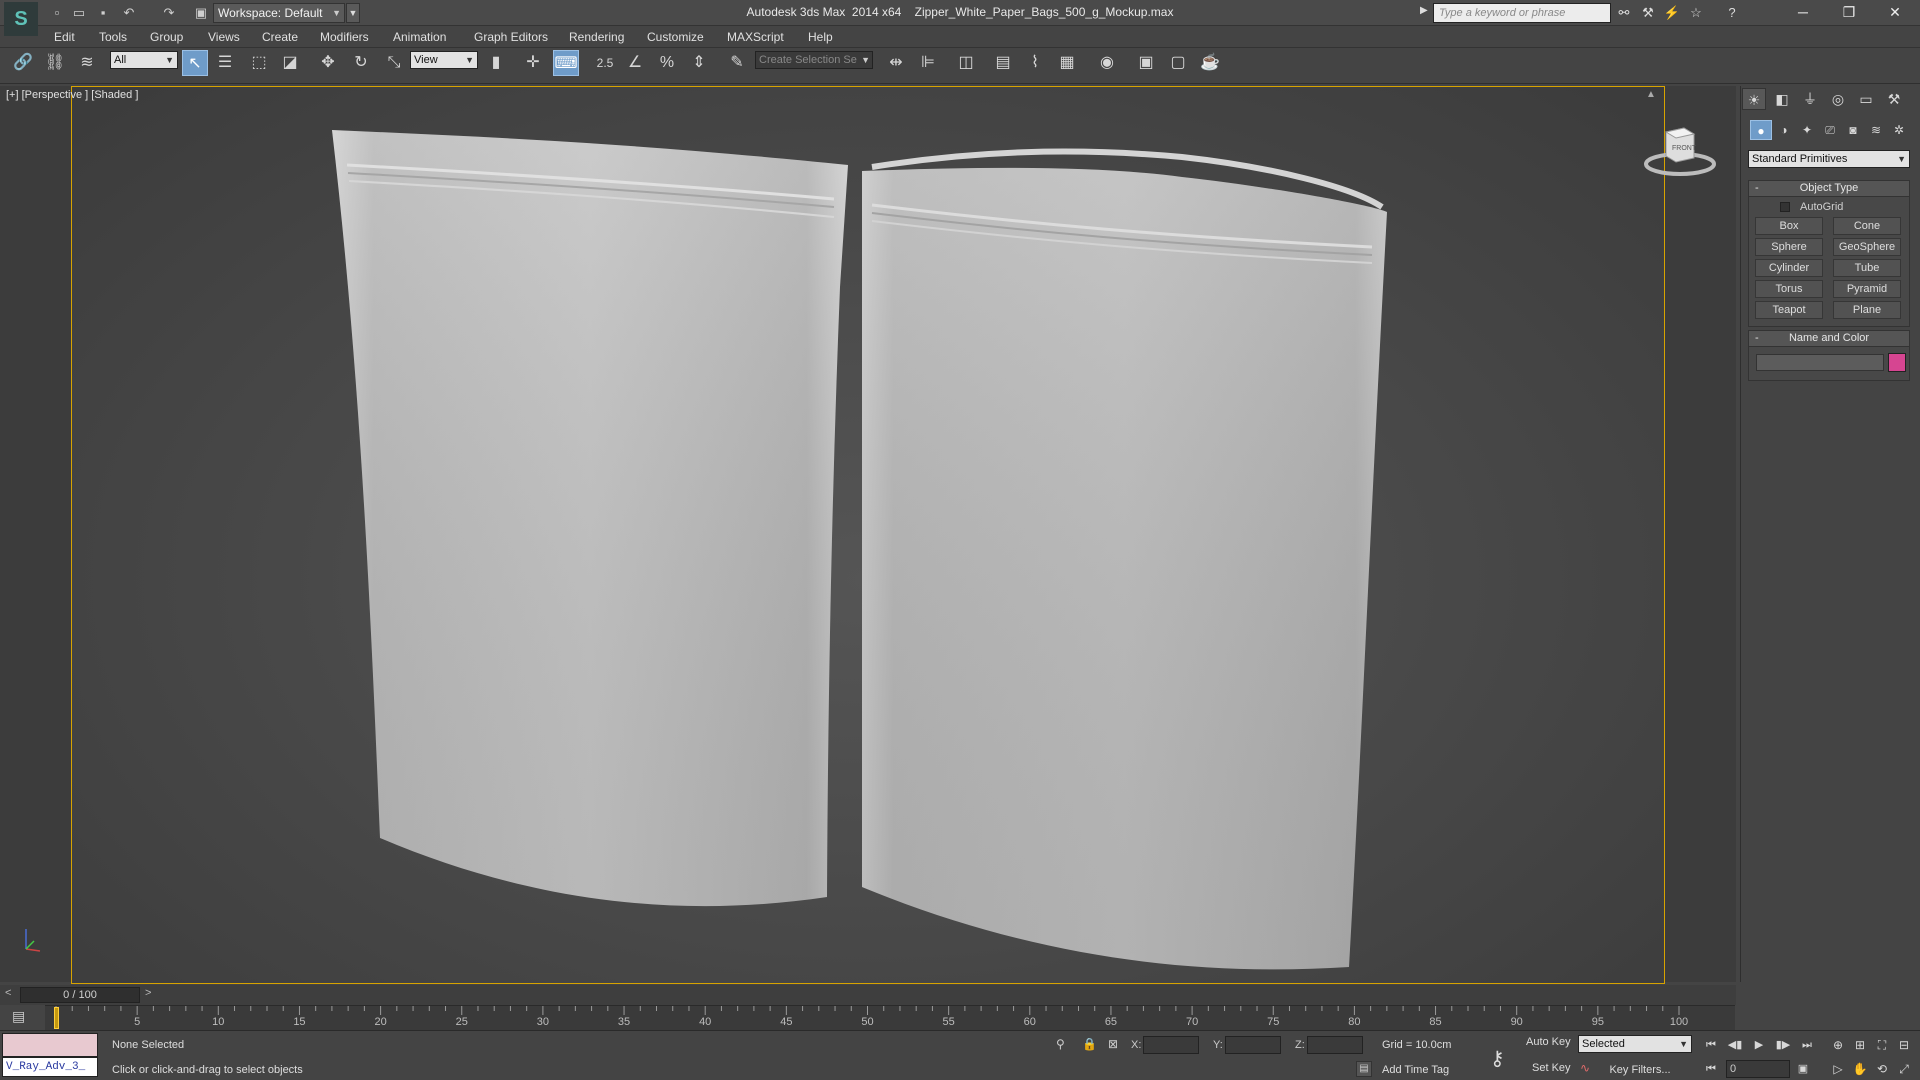 Image resolution: width=1920 pixels, height=1080 pixels. Describe the element at coordinates (21, 19) in the screenshot. I see `app-logo-icon: S` at that location.